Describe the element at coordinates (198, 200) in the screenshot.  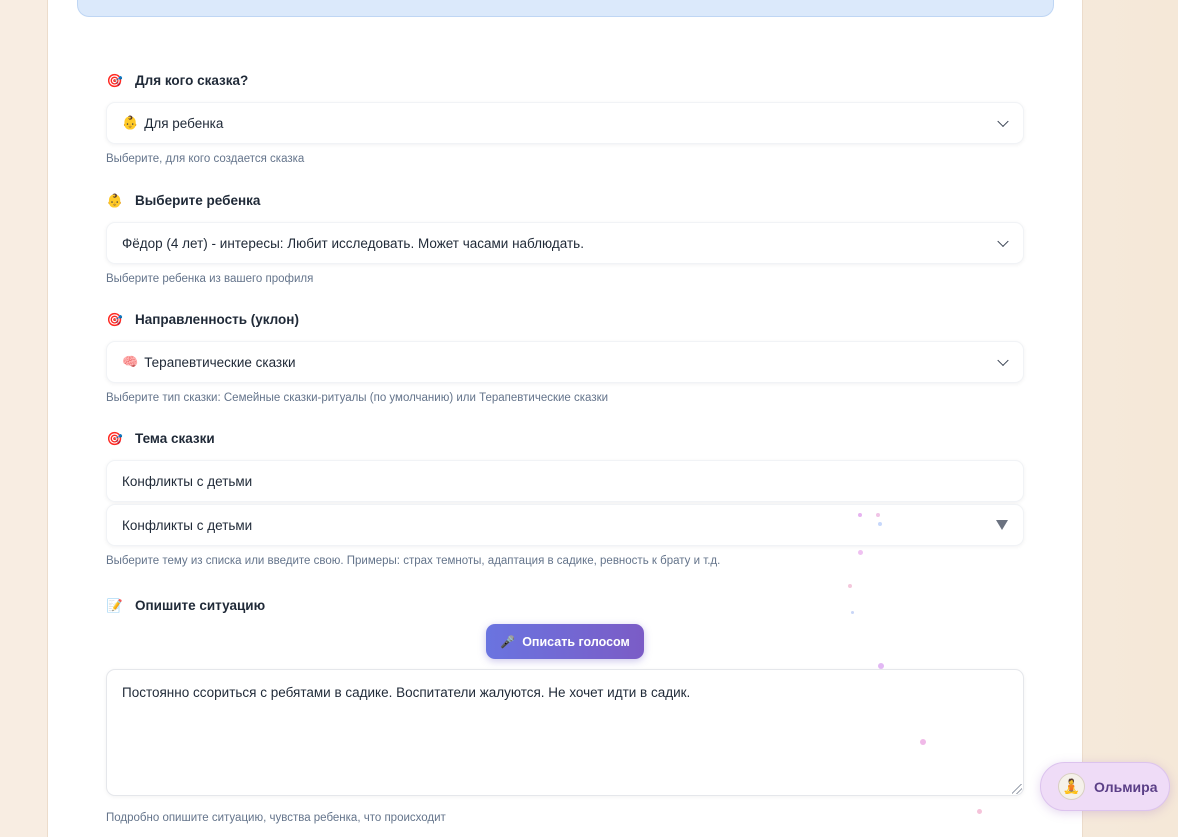
I see `child-label: Выберите ребенка` at that location.